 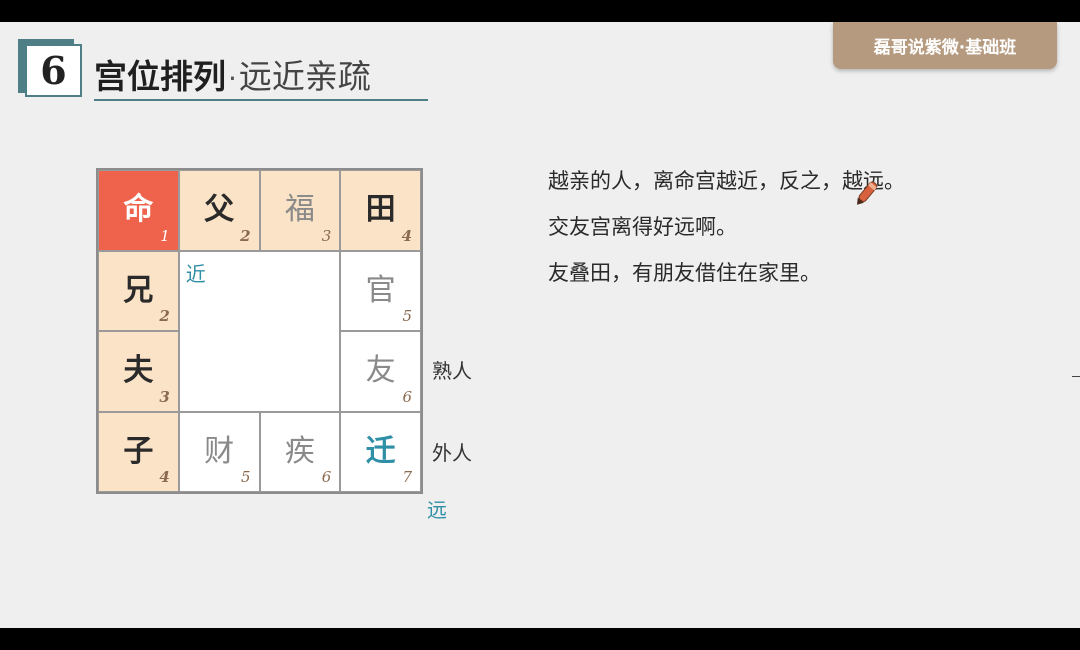 I want to click on note-line: 友叠田，有朋友借住在家里。, so click(x=684, y=273).